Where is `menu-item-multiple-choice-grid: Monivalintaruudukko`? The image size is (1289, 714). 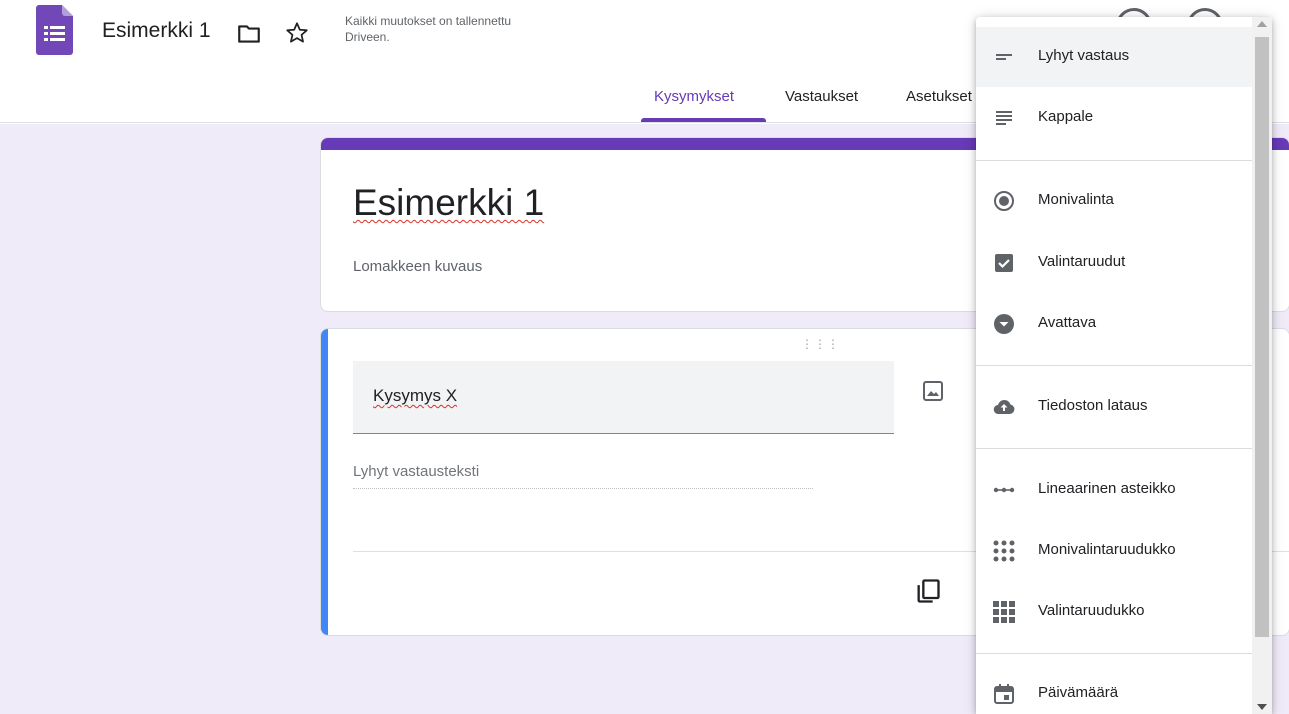
menu-item-multiple-choice-grid: Monivalintaruudukko is located at coordinates (1114, 551).